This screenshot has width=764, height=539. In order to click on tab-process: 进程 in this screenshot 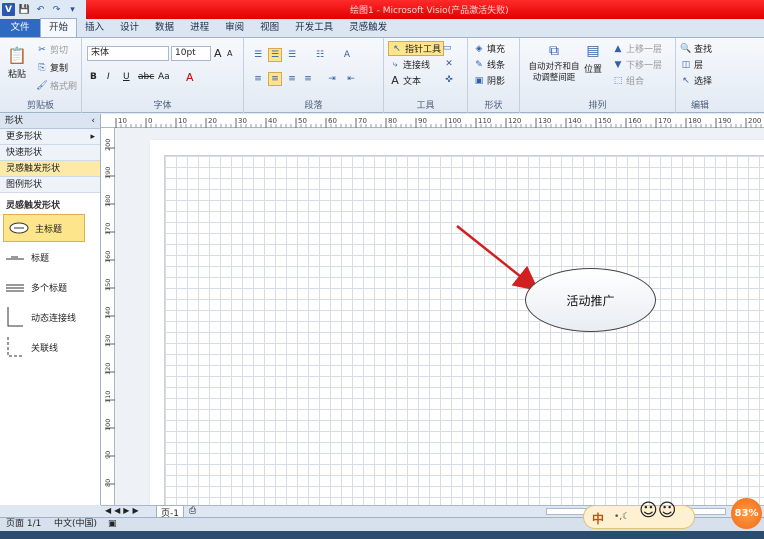, I will do `click(199, 28)`.